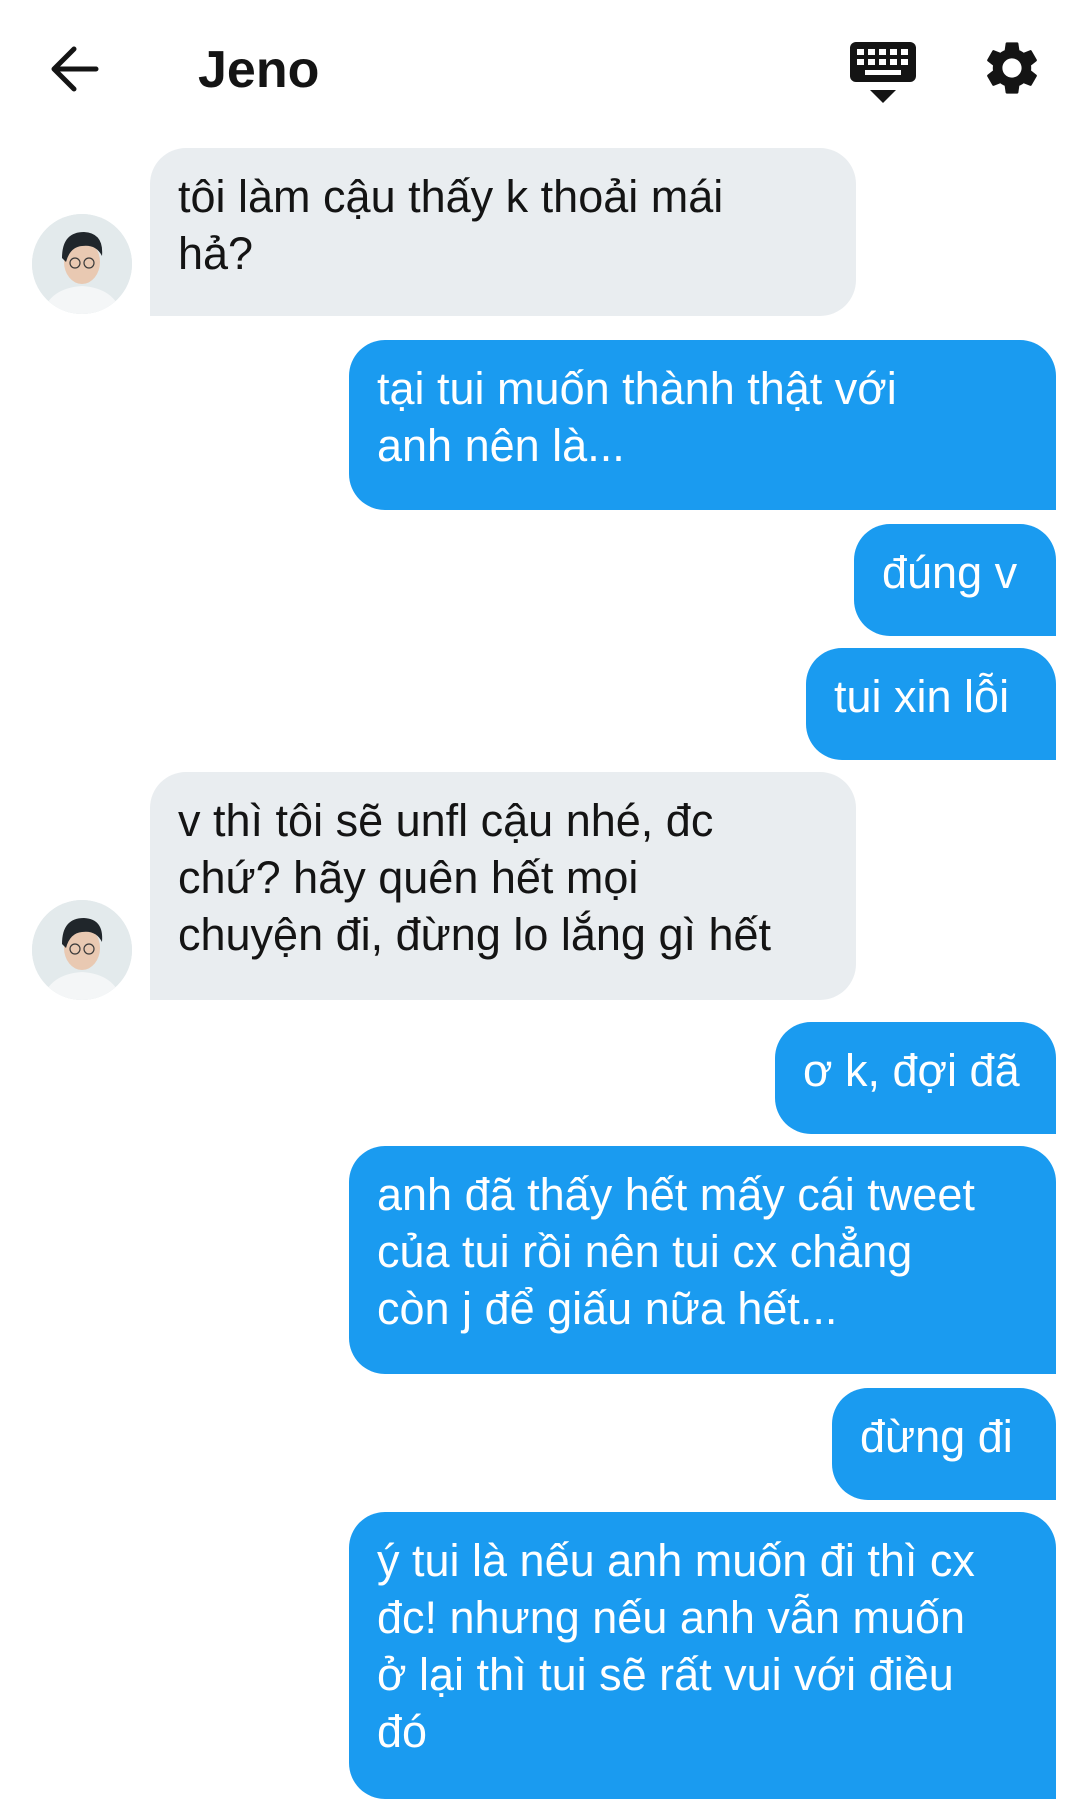 The height and width of the screenshot is (1799, 1080). I want to click on message-bubble-outgoing: ơ k, đợi đã, so click(915, 1078).